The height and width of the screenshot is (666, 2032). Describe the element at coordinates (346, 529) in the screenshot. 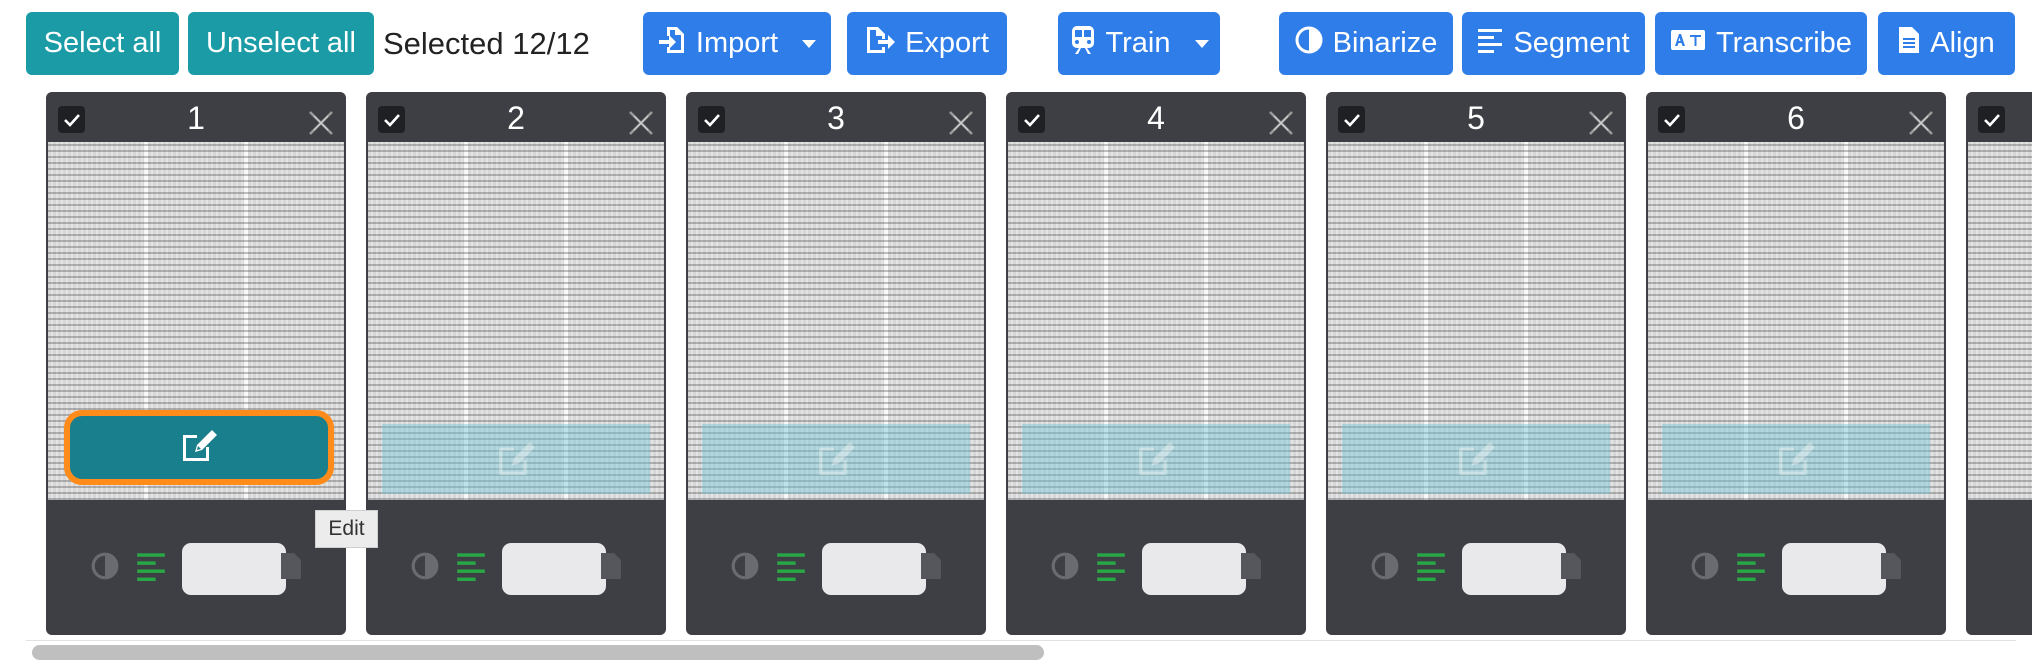

I see `tooltip: Edit` at that location.